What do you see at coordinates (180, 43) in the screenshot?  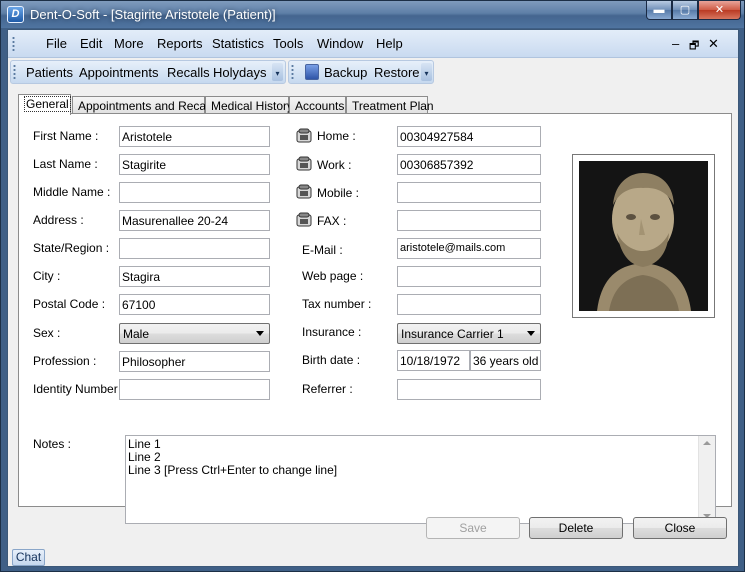 I see `menu-reports: Reports` at bounding box center [180, 43].